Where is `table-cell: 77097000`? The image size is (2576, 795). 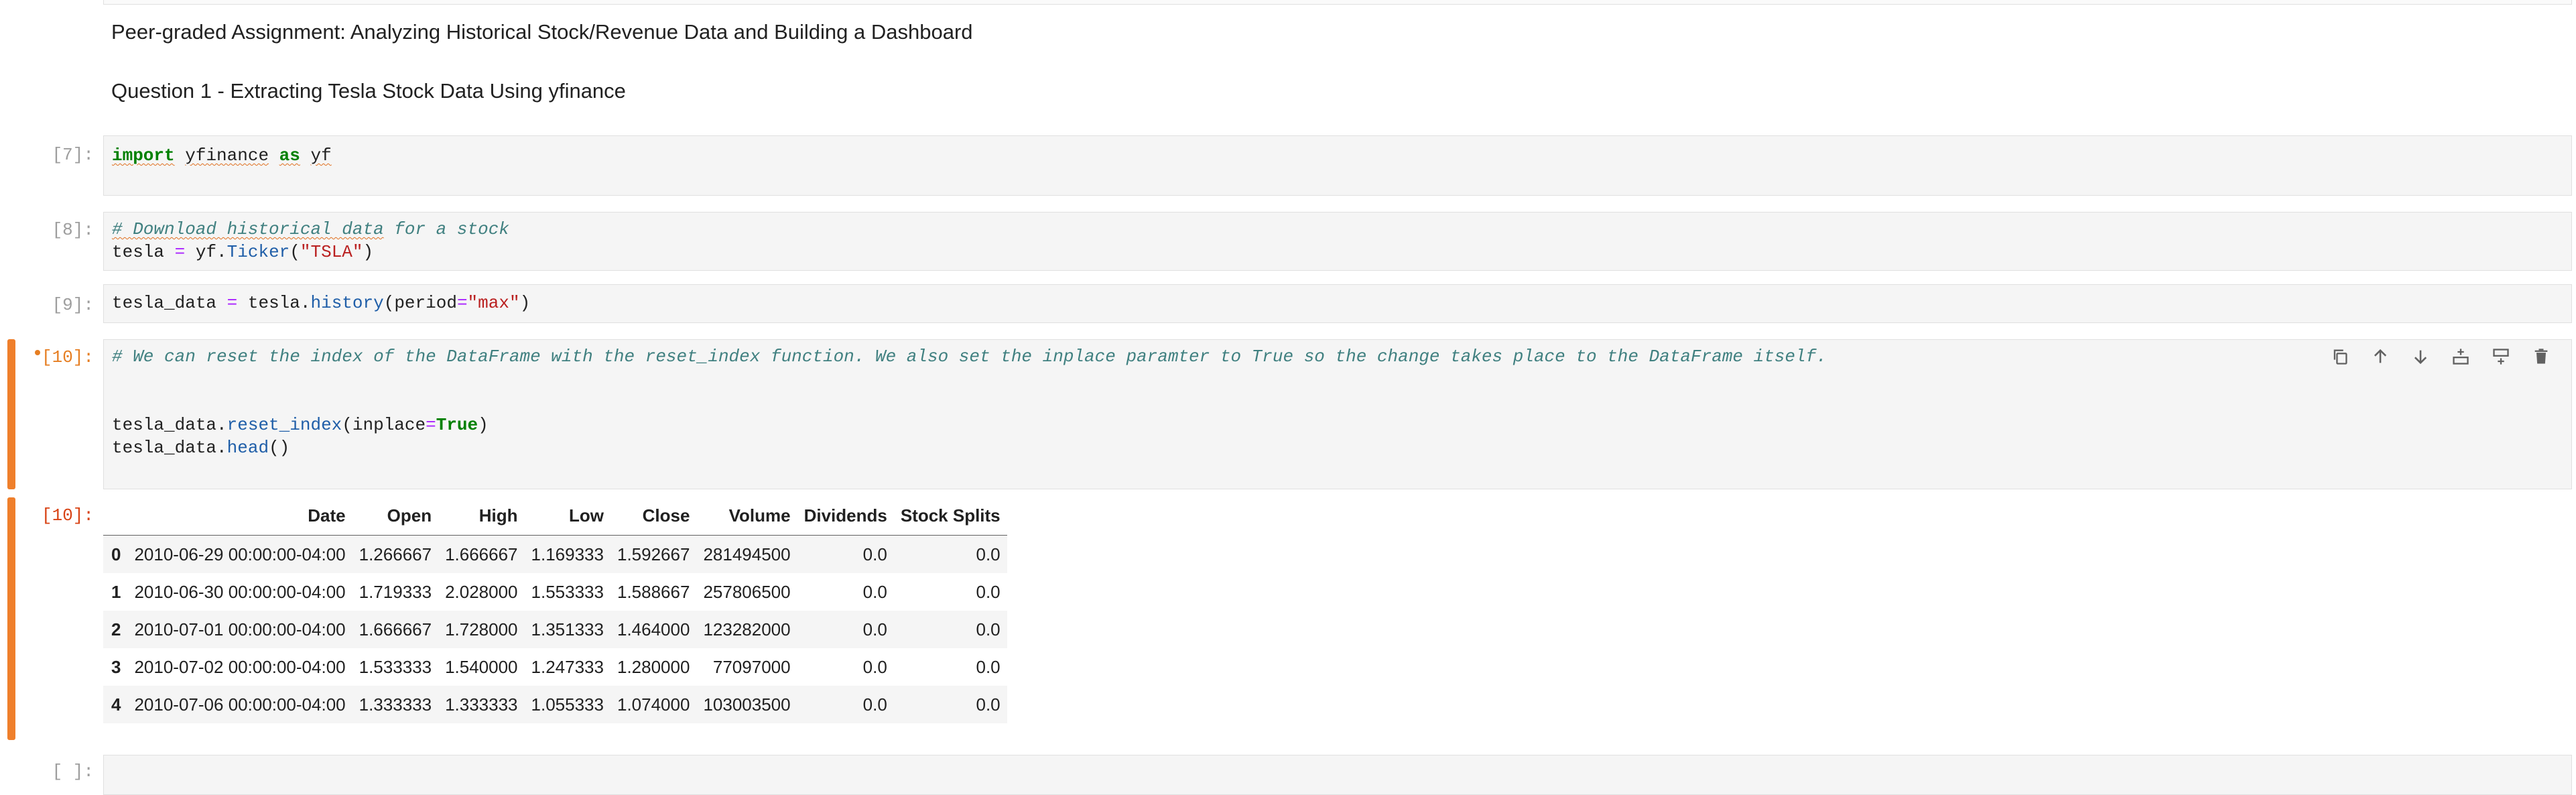 table-cell: 77097000 is located at coordinates (751, 666).